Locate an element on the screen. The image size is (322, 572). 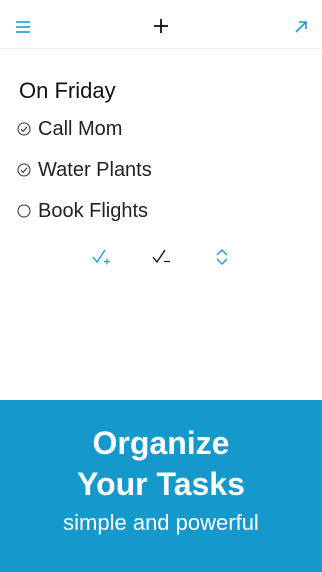
task-label: Book Flights is located at coordinates (93, 211).